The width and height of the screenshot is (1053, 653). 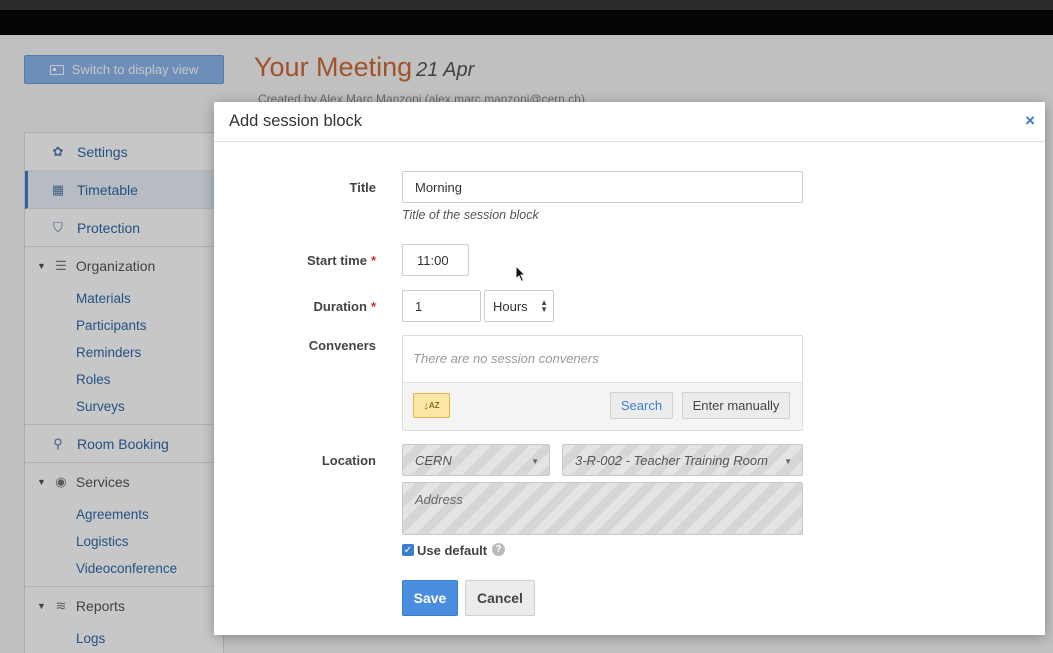 What do you see at coordinates (544, 306) in the screenshot?
I see `select-arrows-icon: ▲ ▼` at bounding box center [544, 306].